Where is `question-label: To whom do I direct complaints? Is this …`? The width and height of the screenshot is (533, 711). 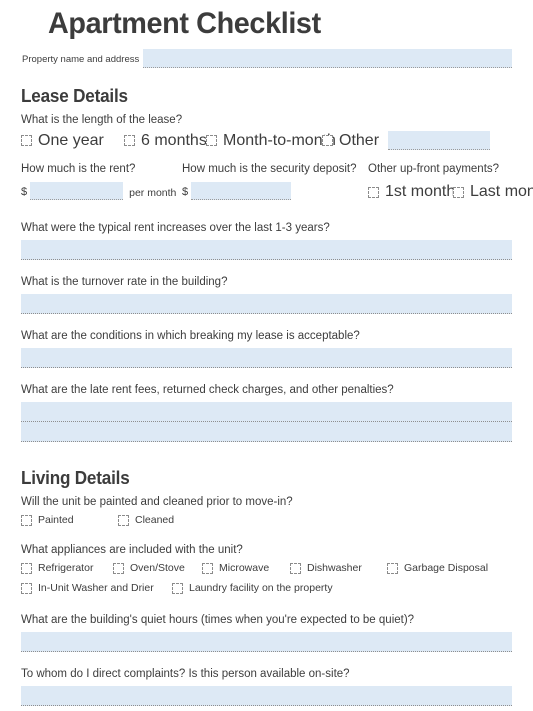 question-label: To whom do I direct complaints? Is this … is located at coordinates (185, 674).